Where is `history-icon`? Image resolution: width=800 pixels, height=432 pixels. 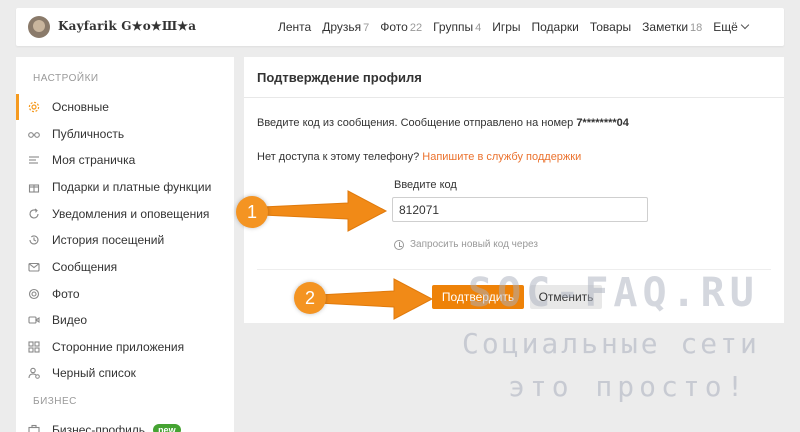
history-icon is located at coordinates (34, 240).